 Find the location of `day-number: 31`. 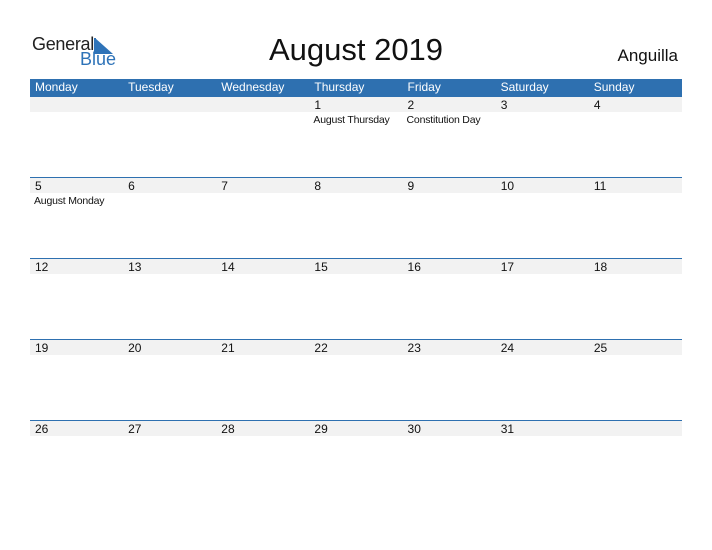

day-number: 31 is located at coordinates (507, 429).